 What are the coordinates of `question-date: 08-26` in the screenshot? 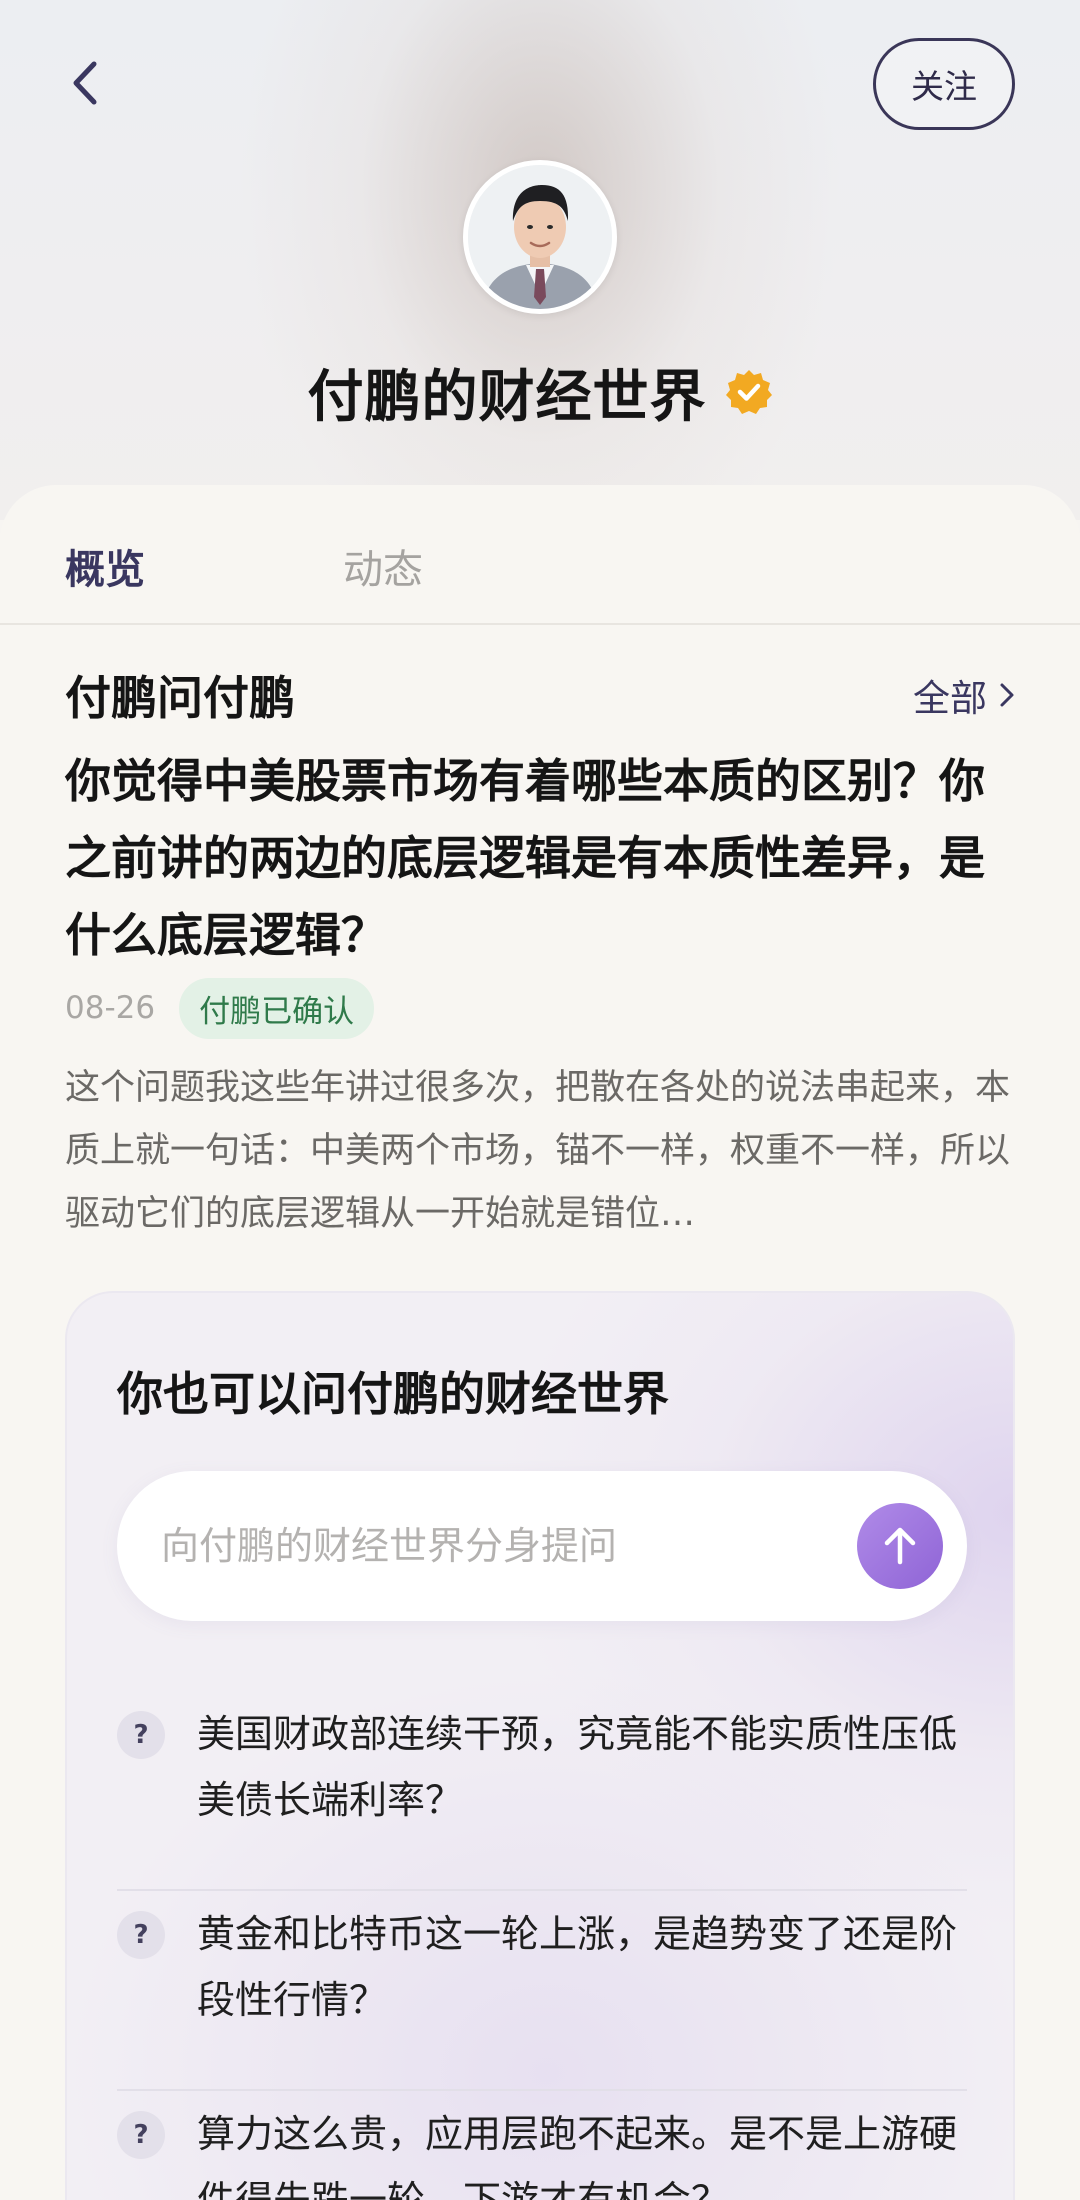 It's located at (110, 1008).